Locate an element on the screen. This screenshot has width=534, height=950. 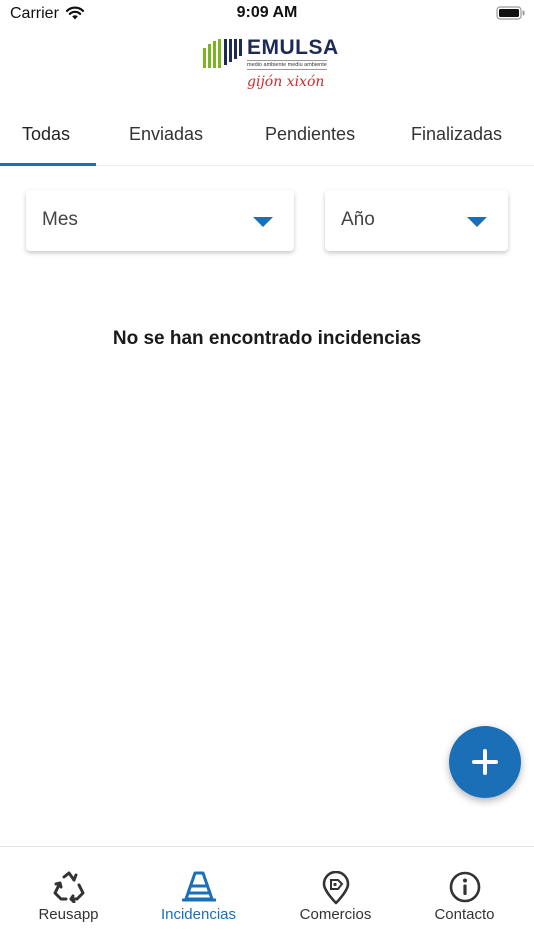
nav-item-contacto: Contacto is located at coordinates (464, 892).